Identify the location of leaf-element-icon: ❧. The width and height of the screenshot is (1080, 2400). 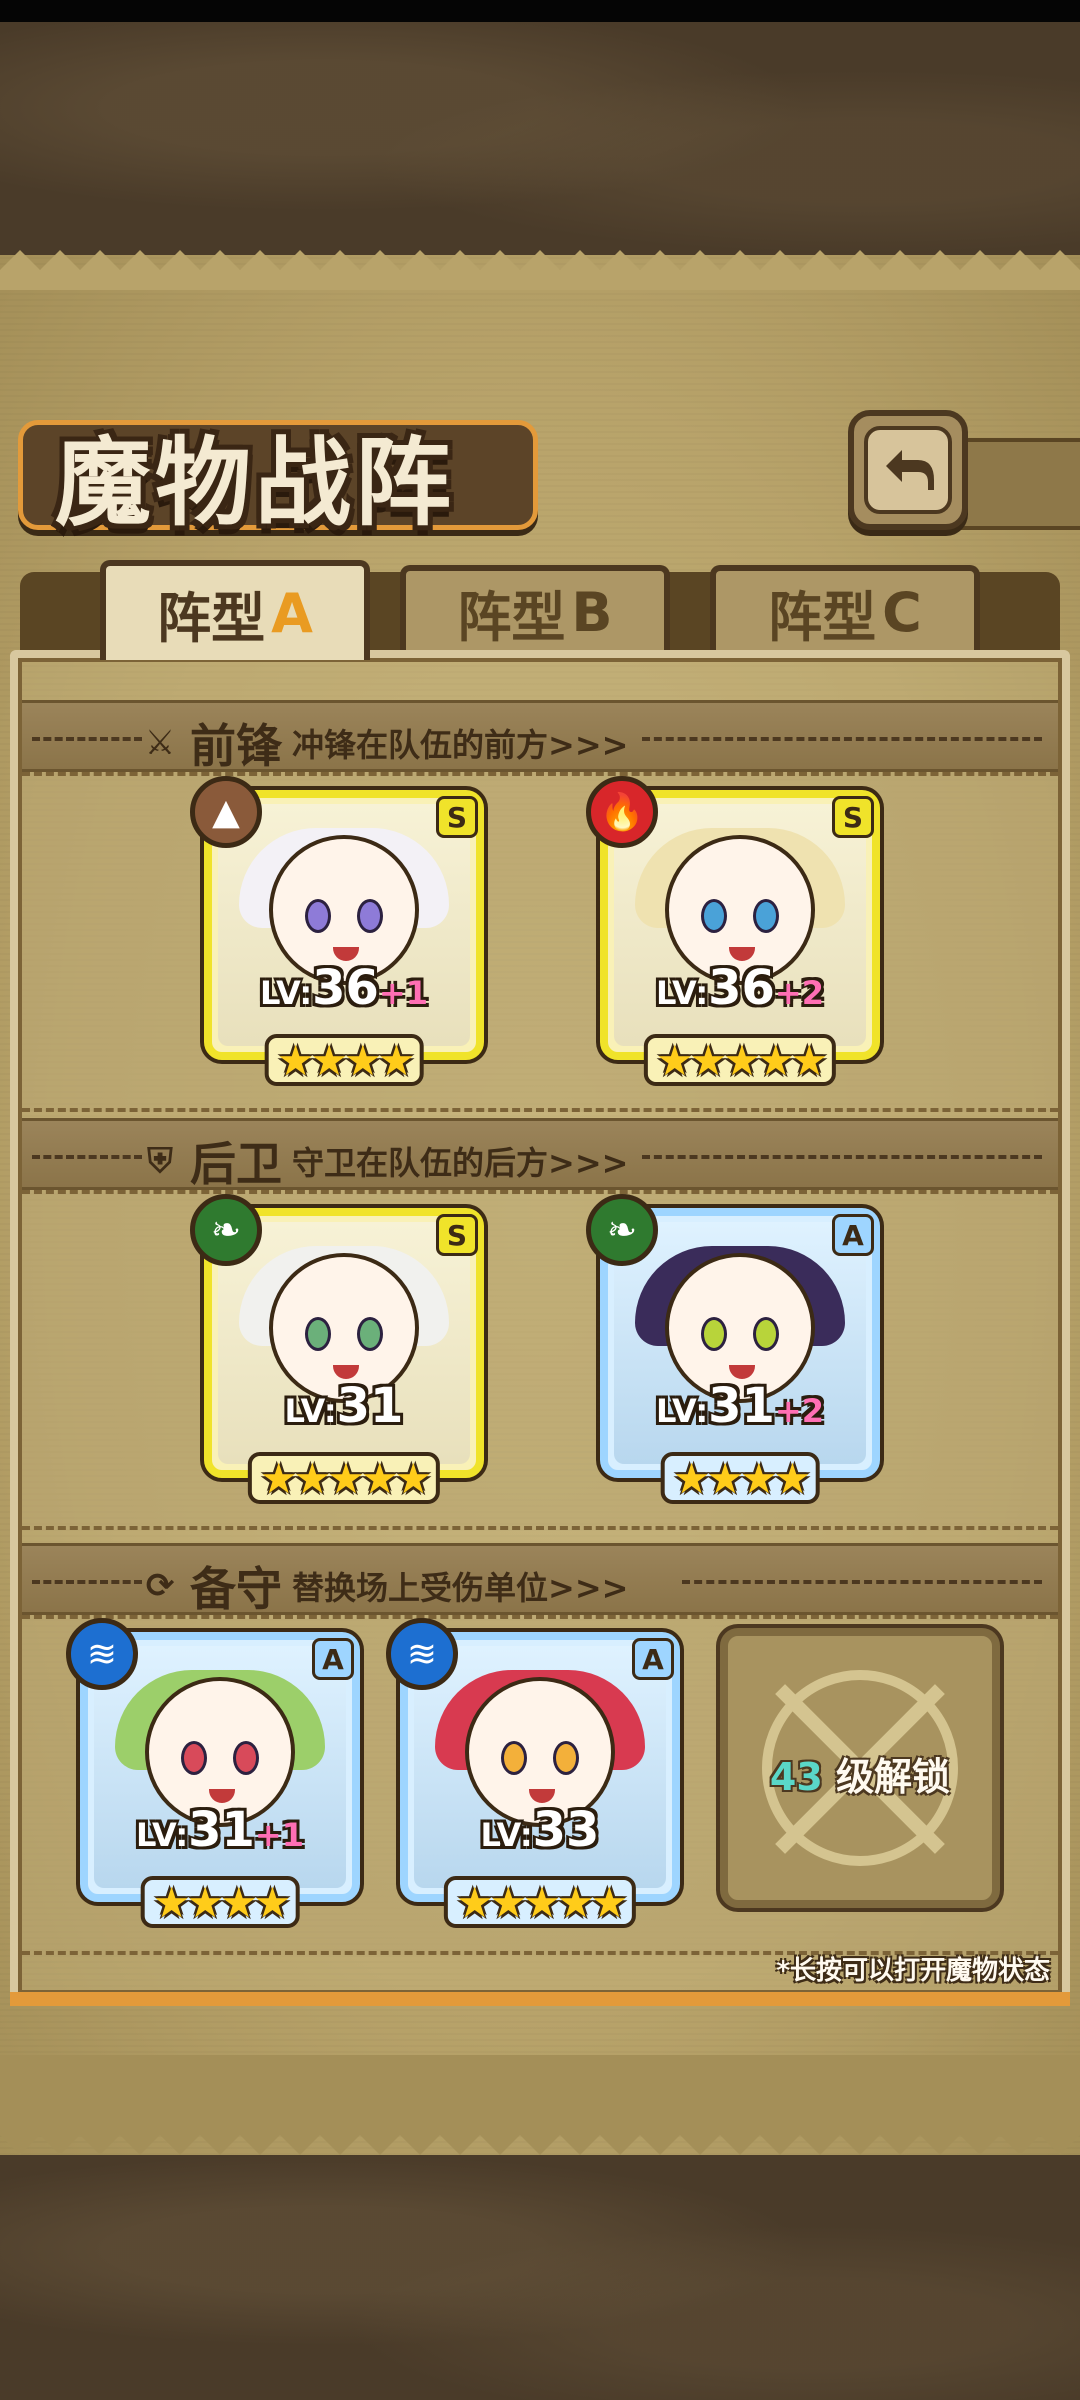
(622, 1230).